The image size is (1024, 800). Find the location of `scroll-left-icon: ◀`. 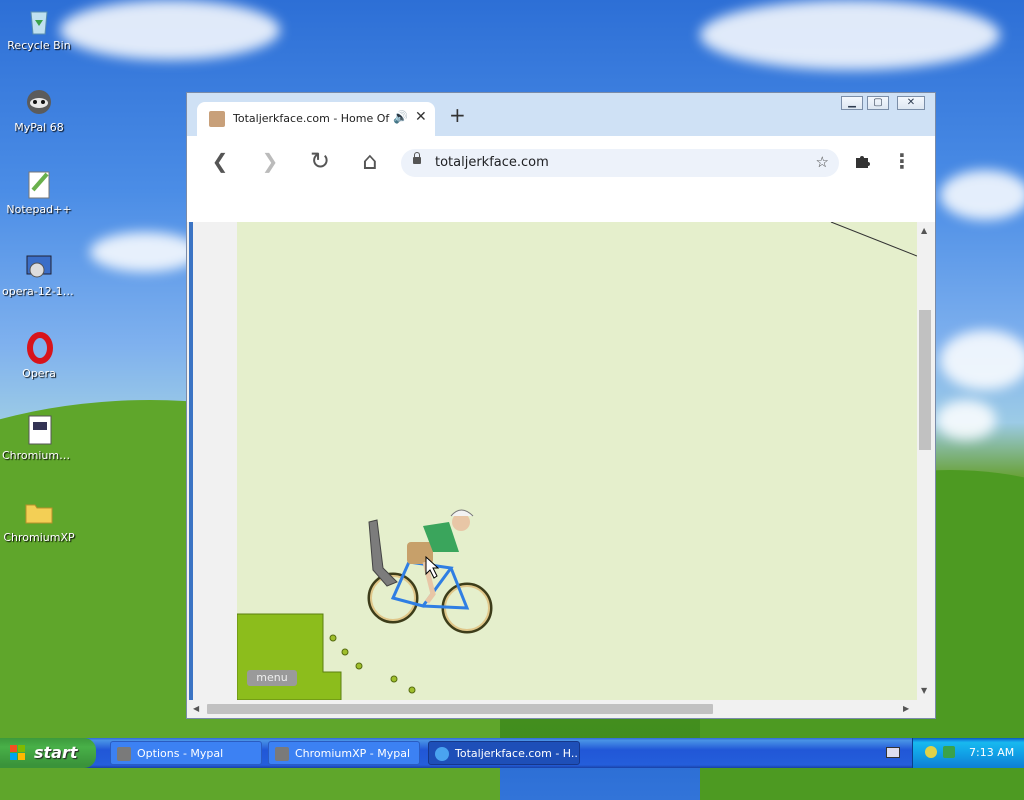

scroll-left-icon: ◀ is located at coordinates (196, 708).